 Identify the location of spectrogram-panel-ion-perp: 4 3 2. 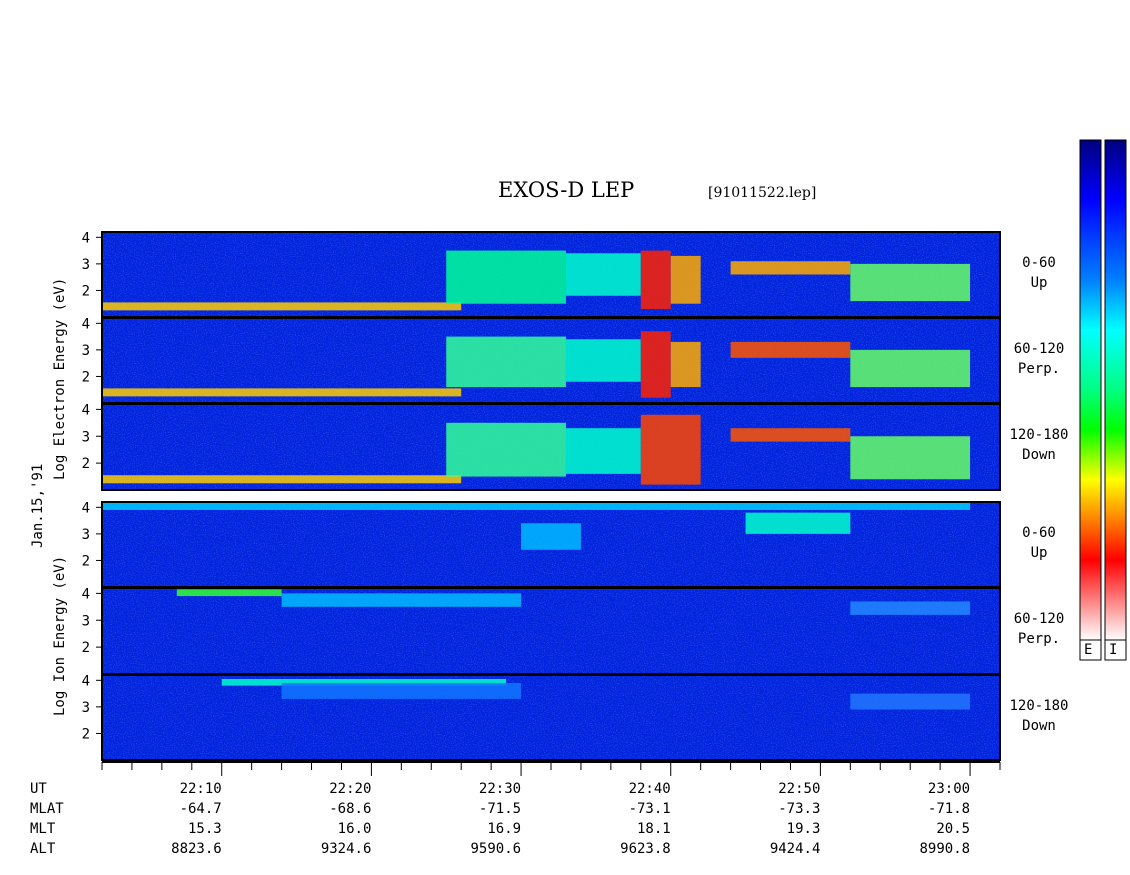
(541, 630).